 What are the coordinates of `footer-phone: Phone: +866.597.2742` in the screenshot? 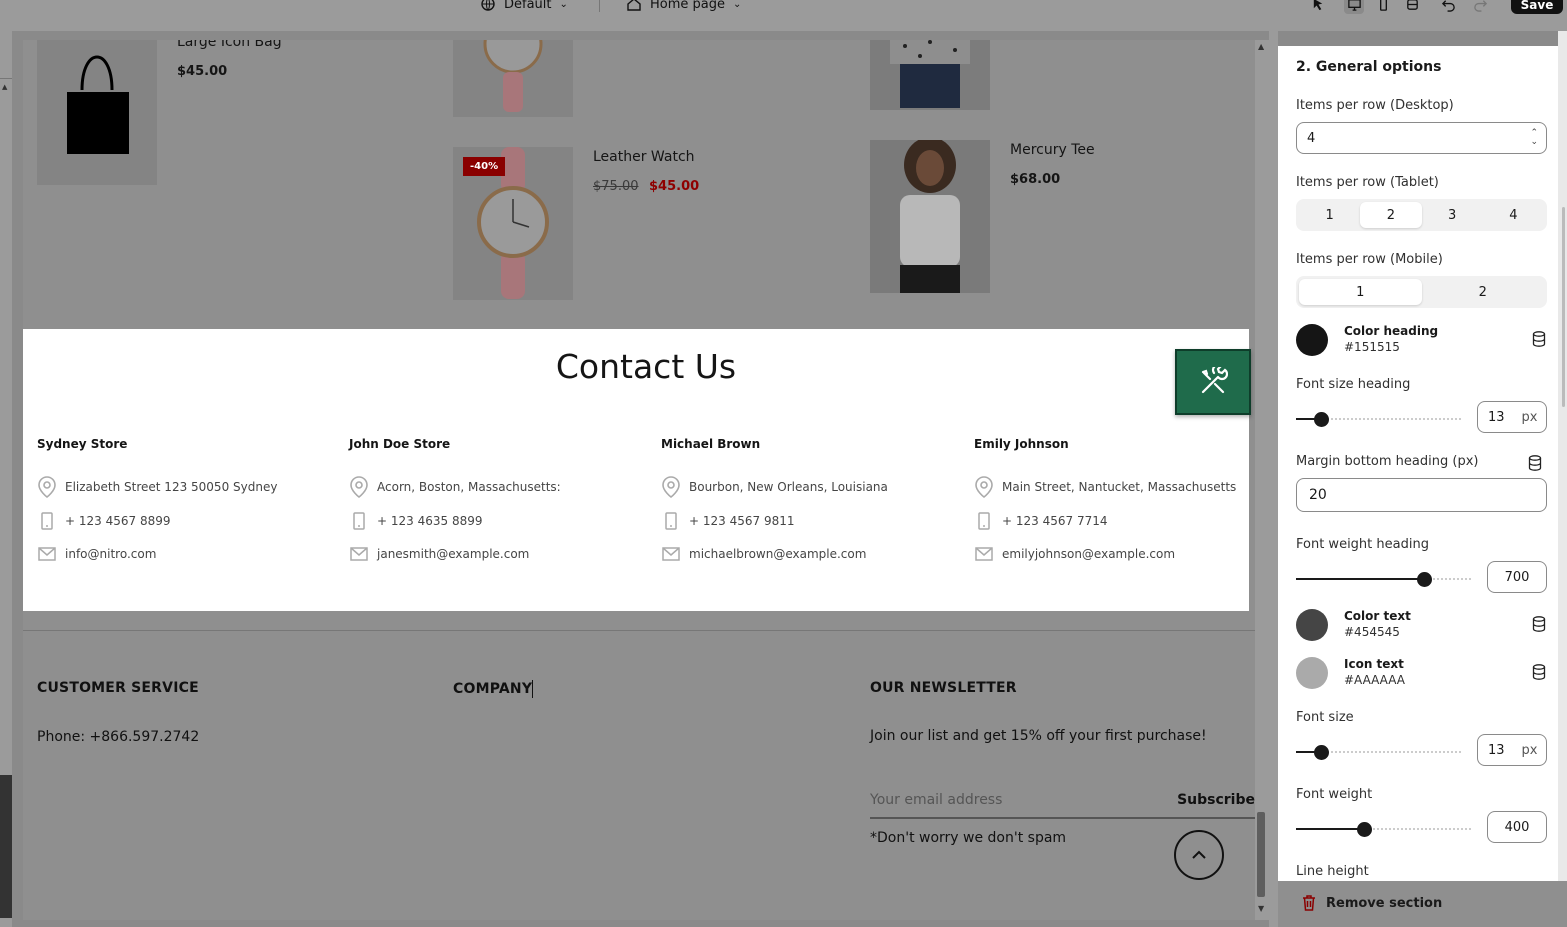 It's located at (118, 737).